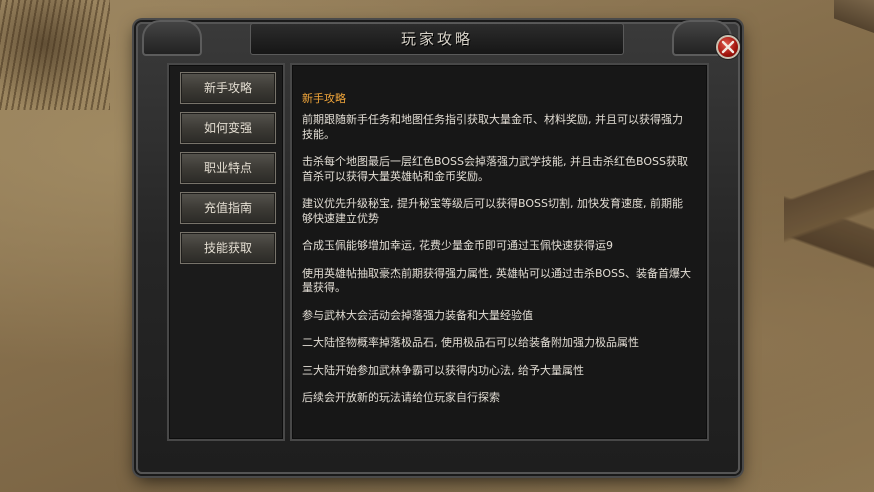  What do you see at coordinates (457, 245) in the screenshot?
I see `tip-paragraph: 合成玉佩能够增加幸运, 花费少量金币即可通过玉佩快速获得运9` at bounding box center [457, 245].